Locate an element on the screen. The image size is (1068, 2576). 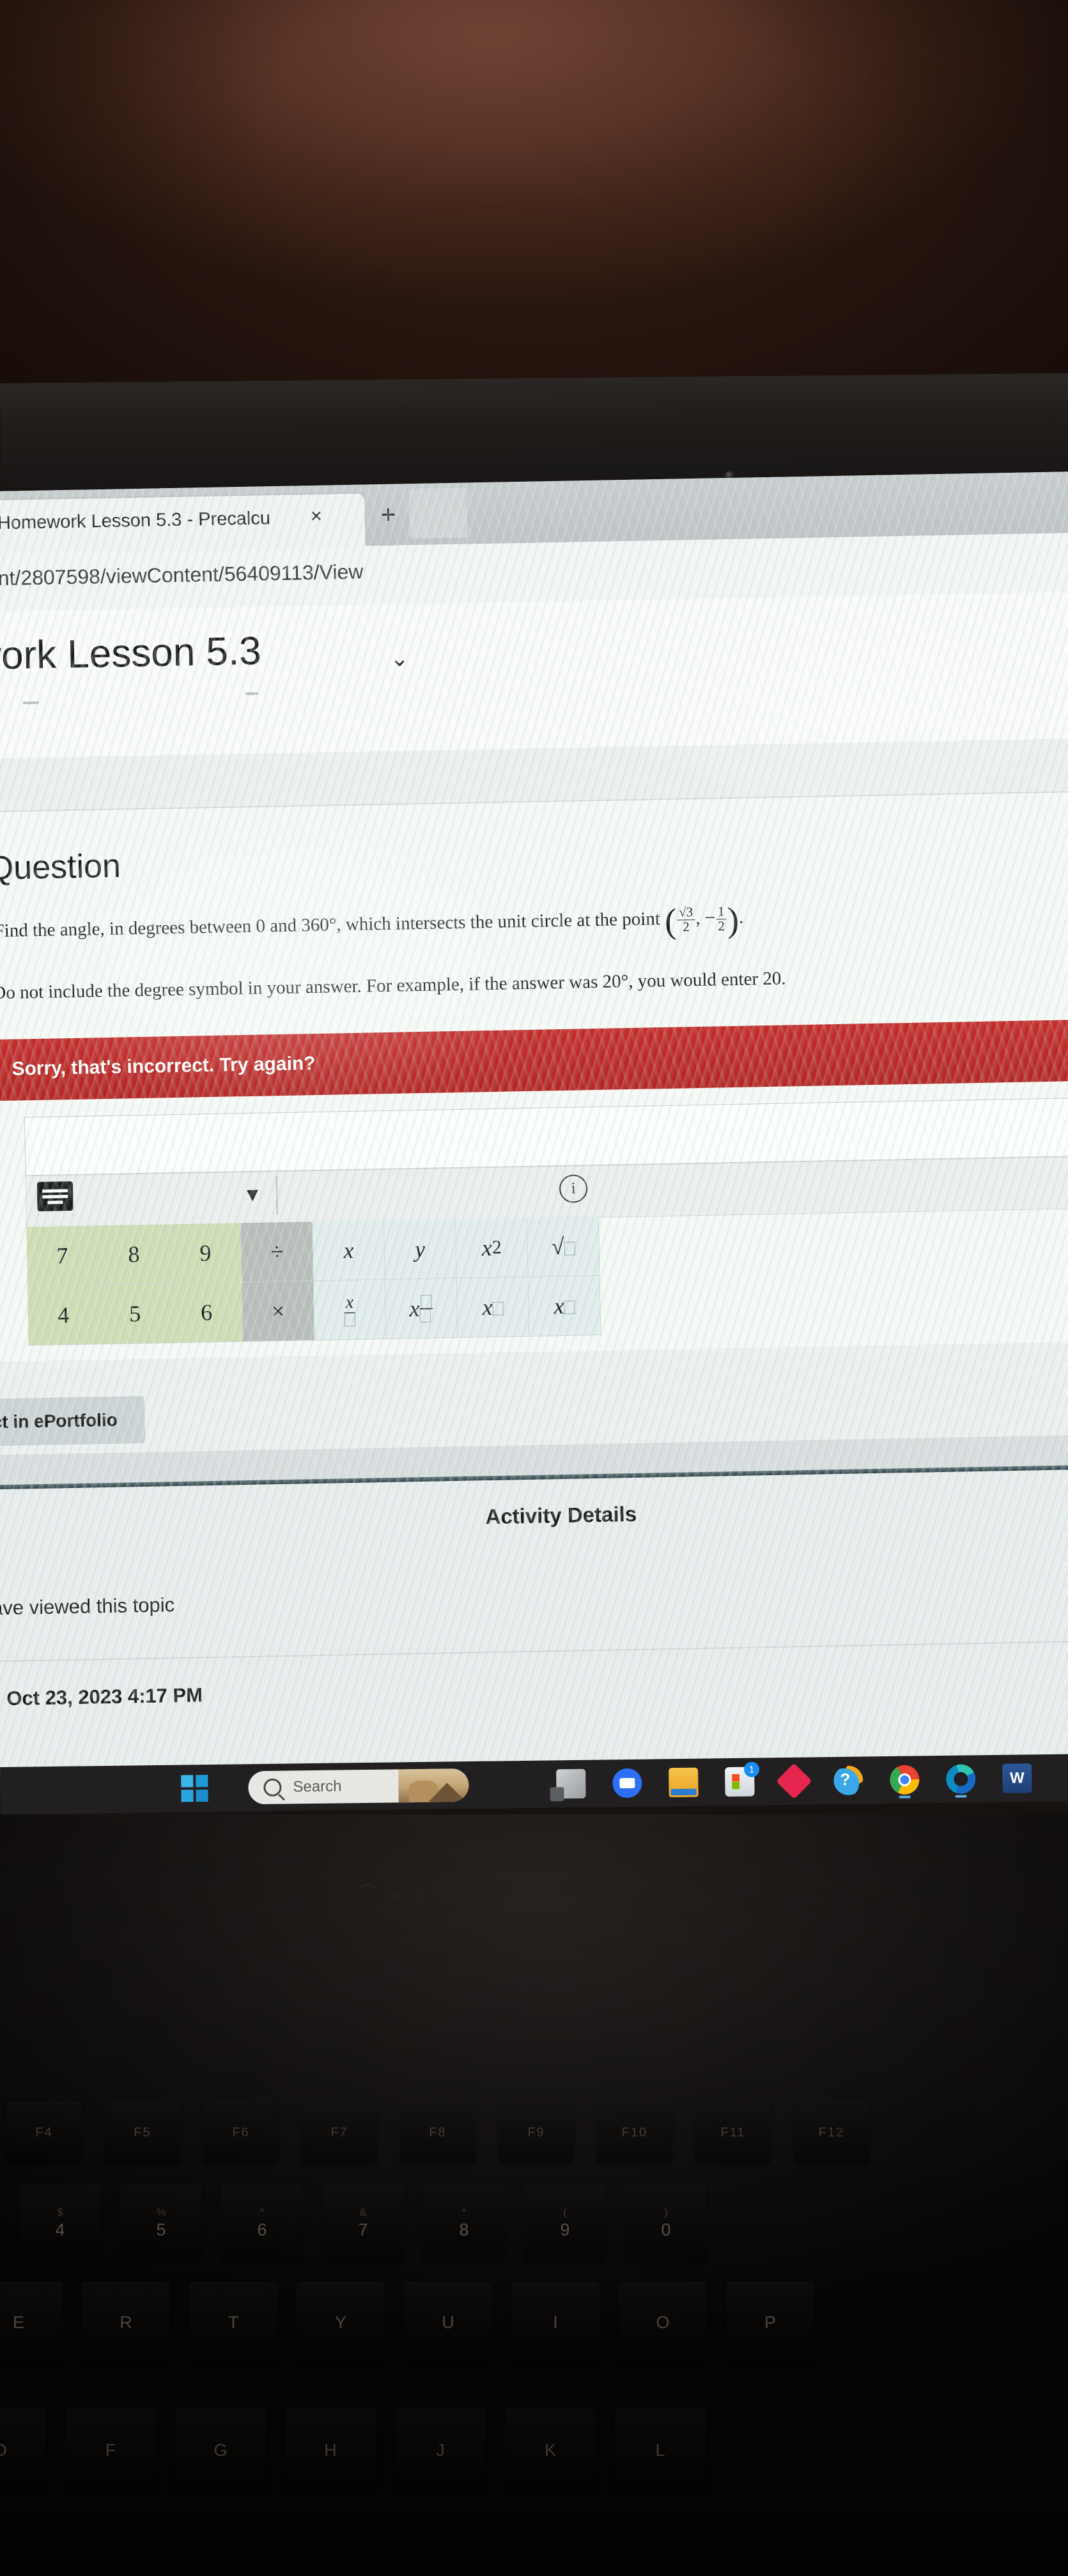
keypad-key: × is located at coordinates (278, 1311).